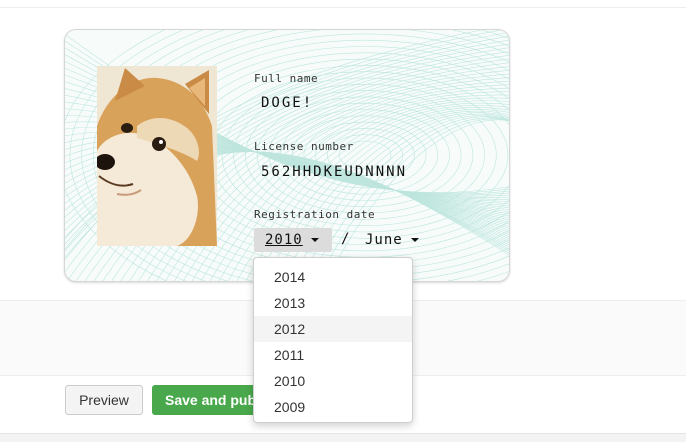 This screenshot has height=442, width=686. I want to click on year-option-highlighted: 2012, so click(333, 329).